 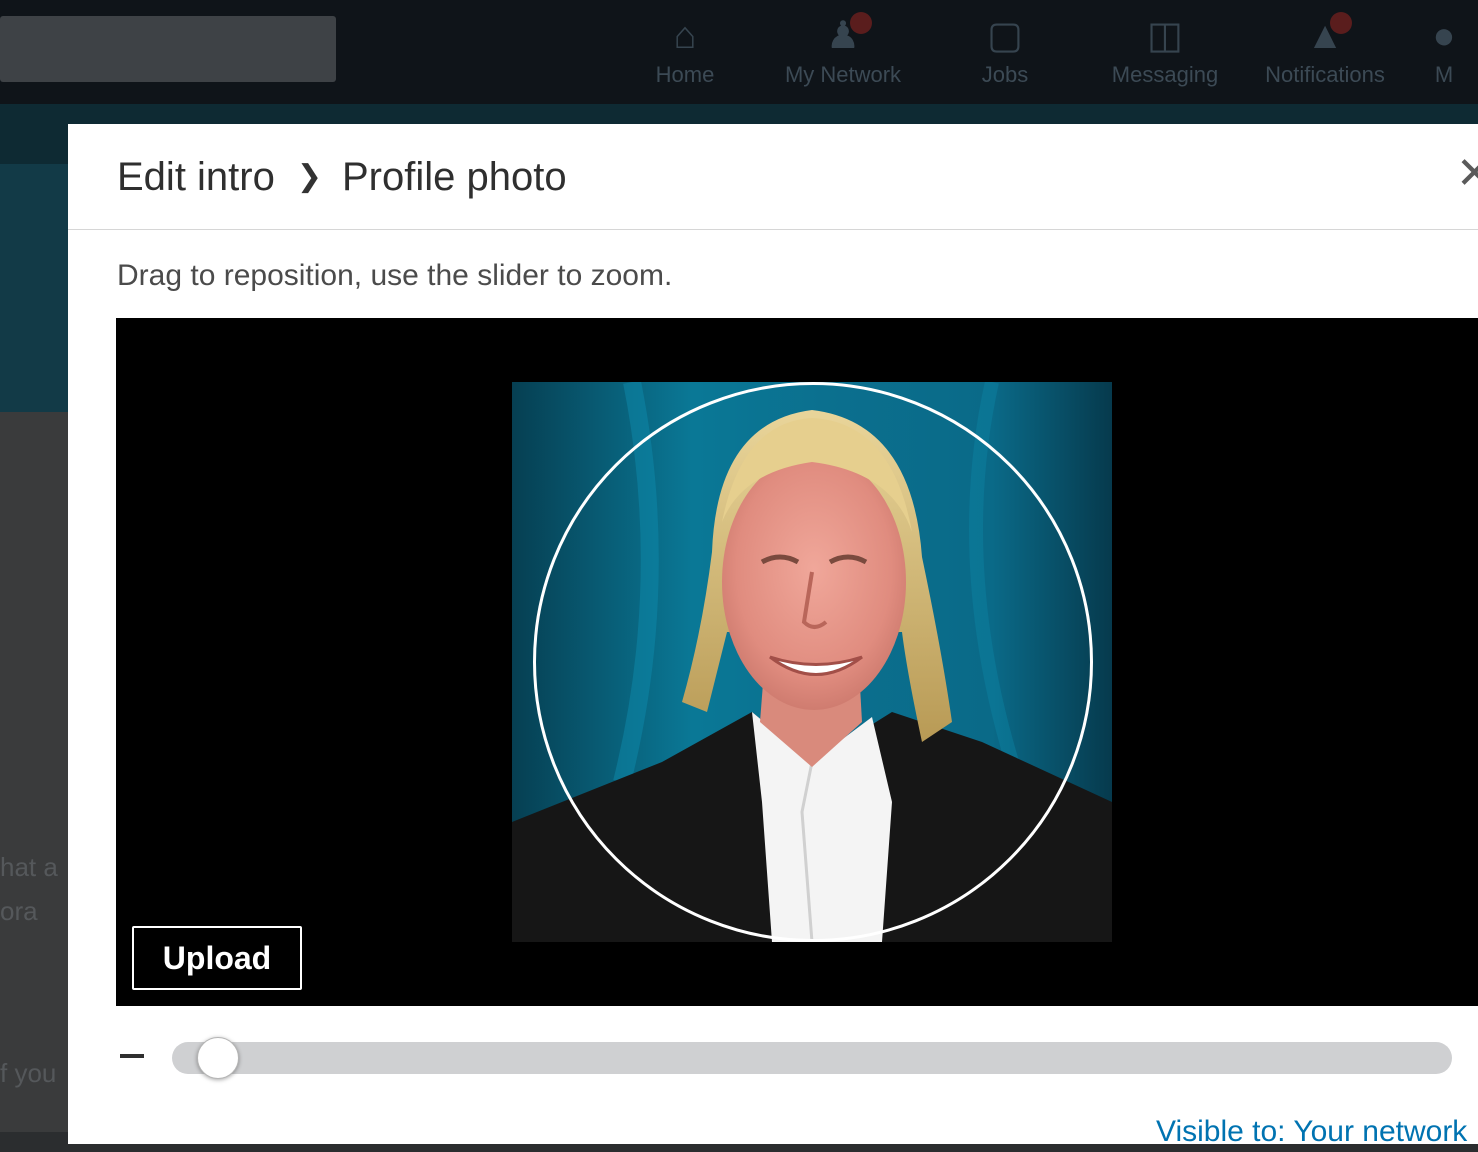 I want to click on zoom-slider-thumb, so click(x=218, y=1058).